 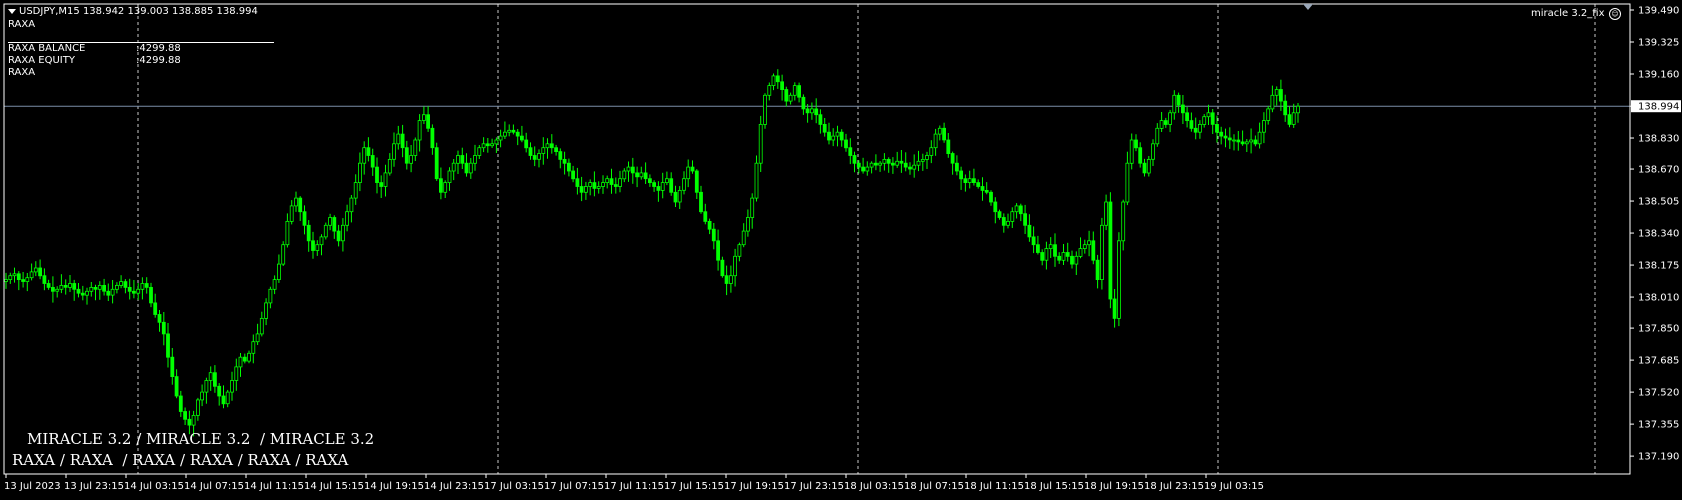 I want to click on time-label: 18 Jul 15:15, so click(x=1054, y=486).